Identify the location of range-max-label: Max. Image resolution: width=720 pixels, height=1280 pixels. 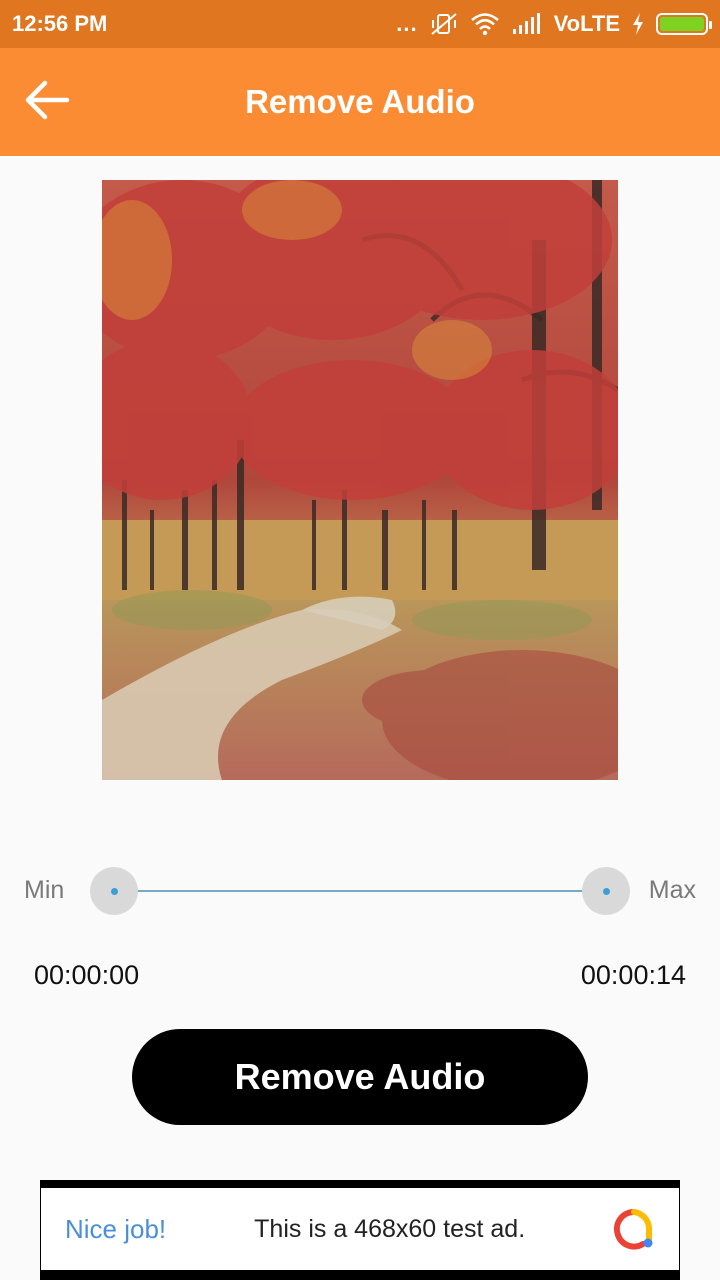
(672, 890).